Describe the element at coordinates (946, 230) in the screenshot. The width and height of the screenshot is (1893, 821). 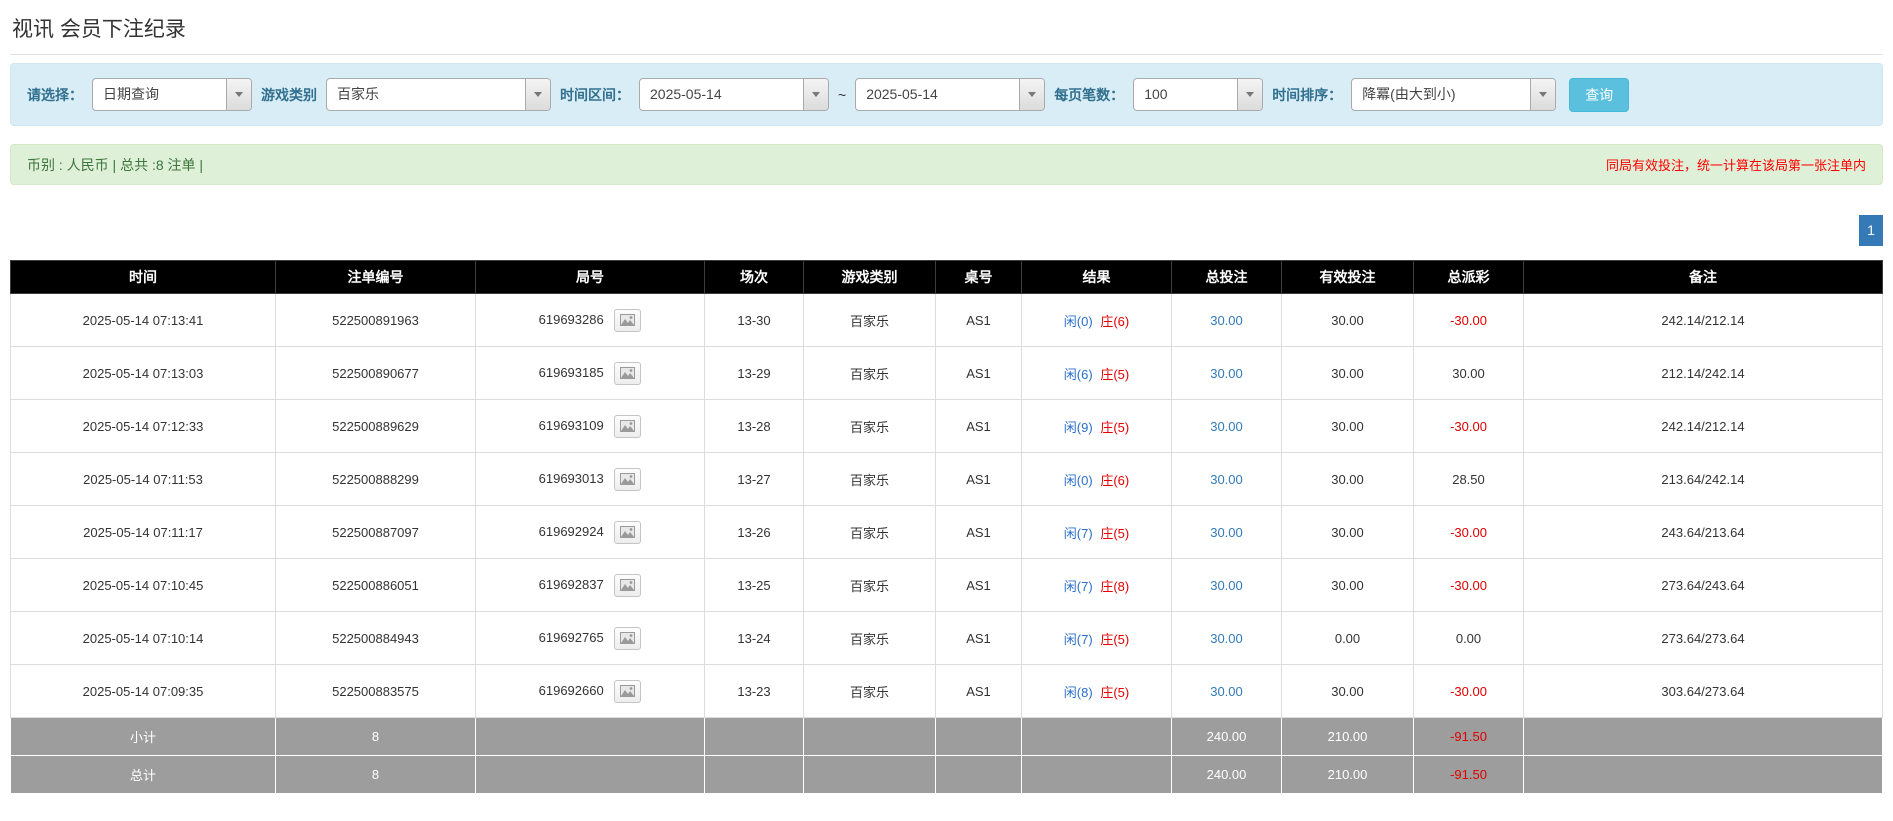
I see `pagination: 1` at that location.